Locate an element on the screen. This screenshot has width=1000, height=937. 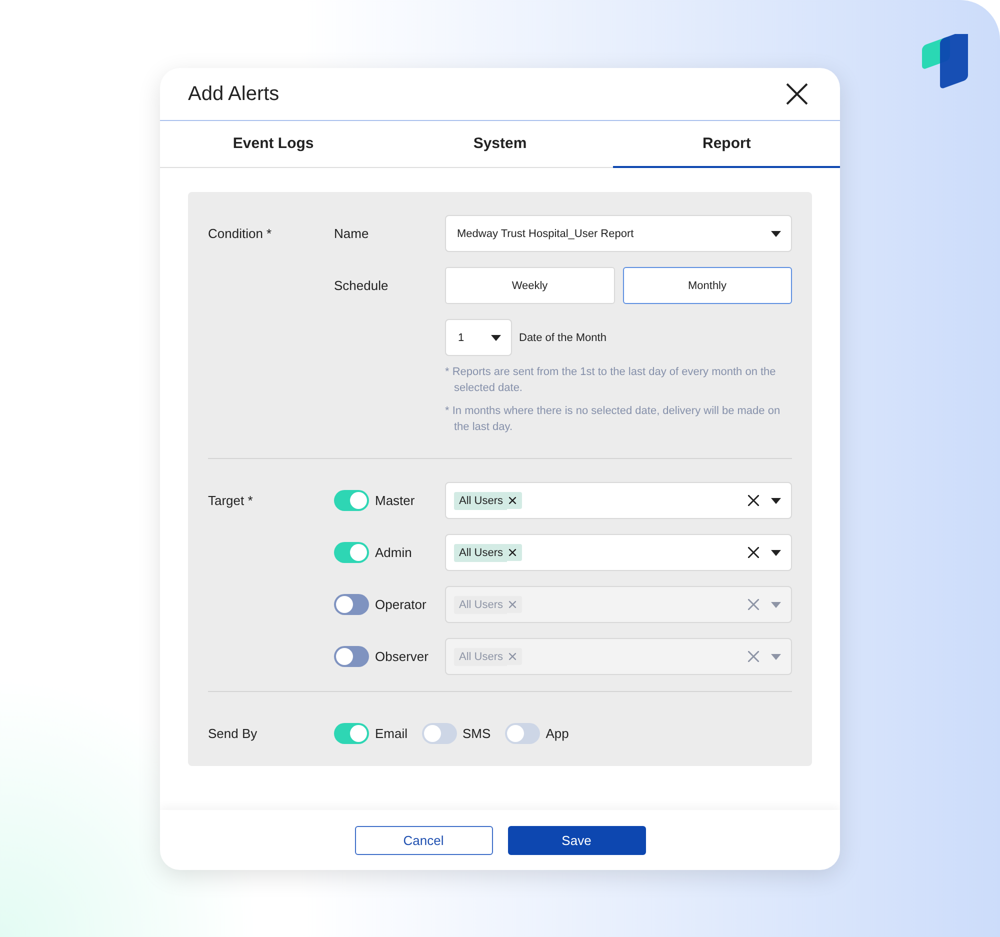
close-icon is located at coordinates (797, 94).